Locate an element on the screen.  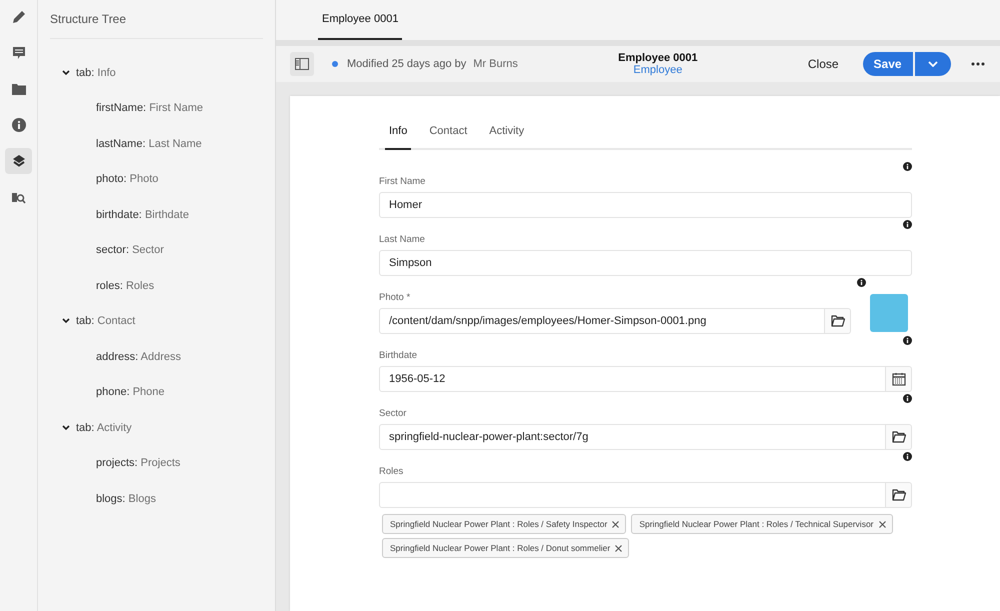
tag-label: Springfield Nuclear Power Plant : Roles / Safety Inspector is located at coordinates (499, 524).